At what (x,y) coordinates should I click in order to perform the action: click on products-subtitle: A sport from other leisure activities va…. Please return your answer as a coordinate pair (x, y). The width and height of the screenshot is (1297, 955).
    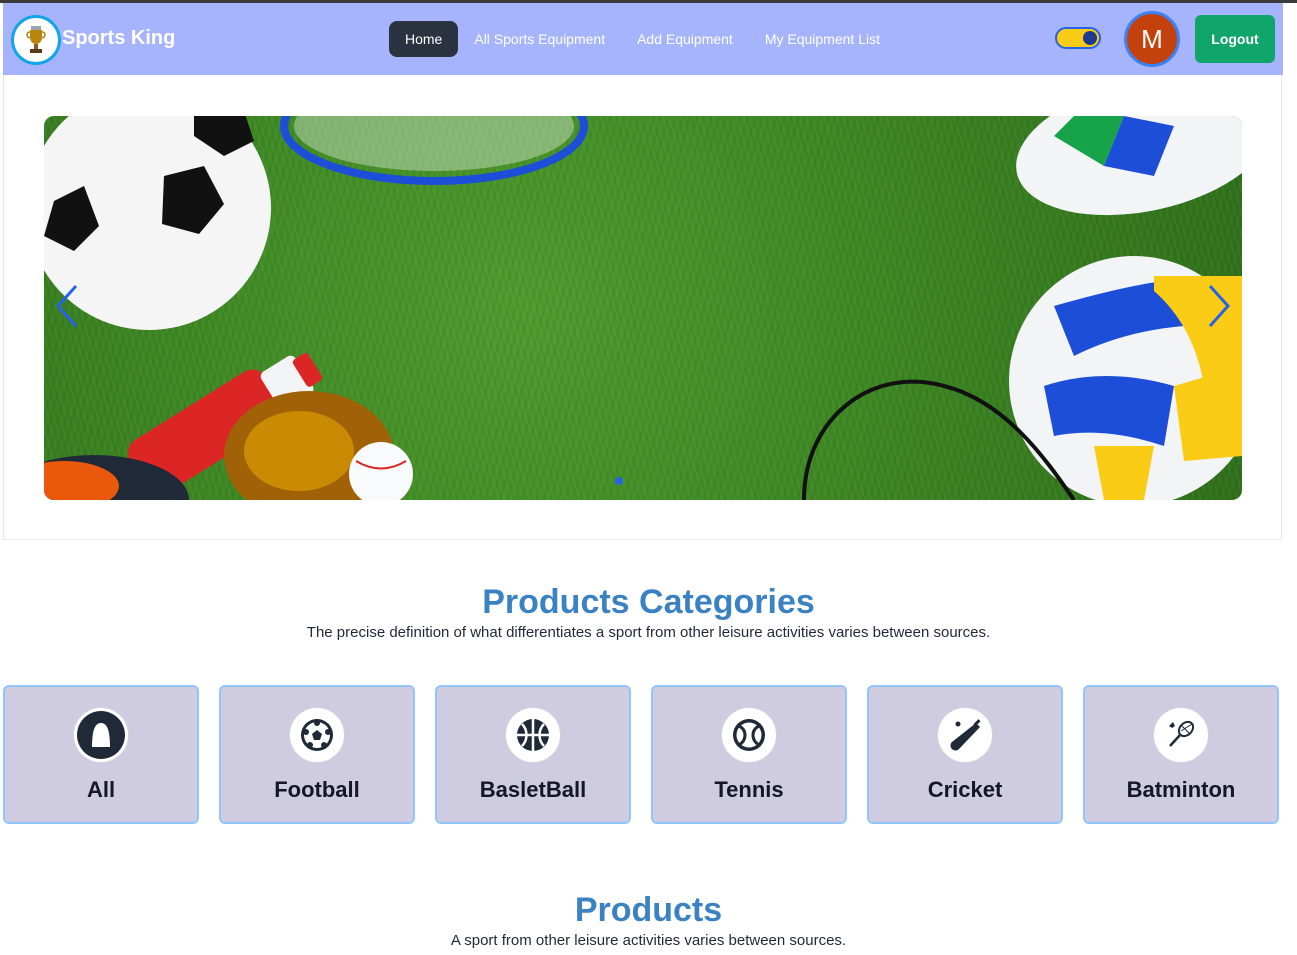
    Looking at the image, I should click on (648, 940).